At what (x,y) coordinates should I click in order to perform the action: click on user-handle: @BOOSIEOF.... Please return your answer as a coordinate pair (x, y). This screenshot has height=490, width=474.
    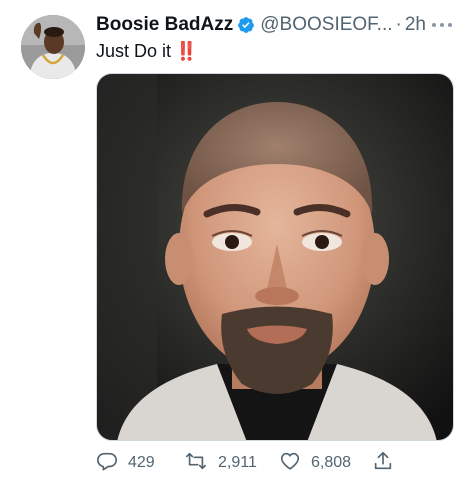
    Looking at the image, I should click on (326, 25).